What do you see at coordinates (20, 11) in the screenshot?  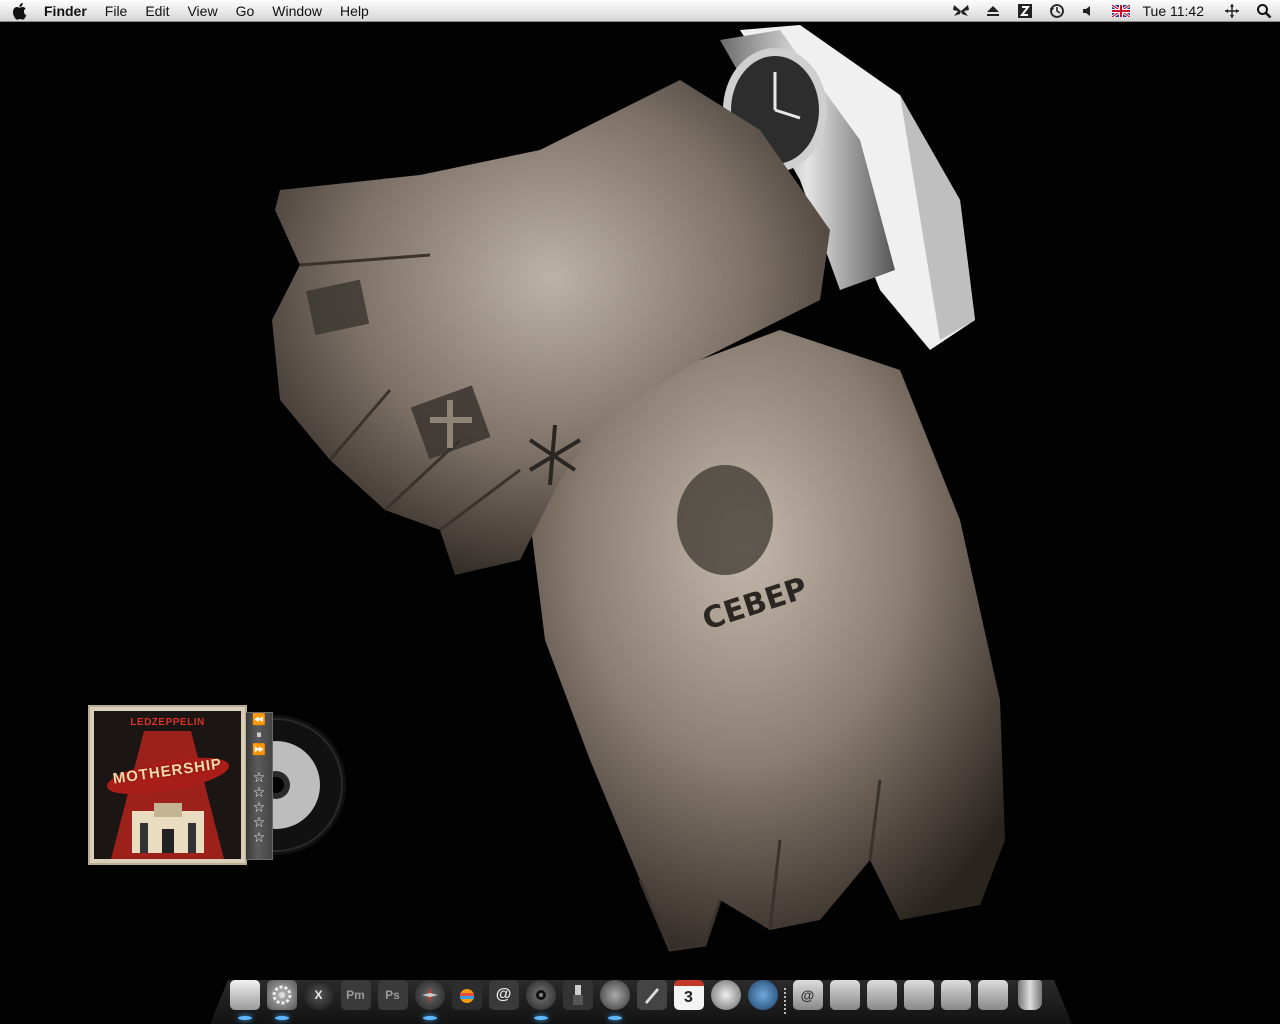 I see `apple-logo-icon` at bounding box center [20, 11].